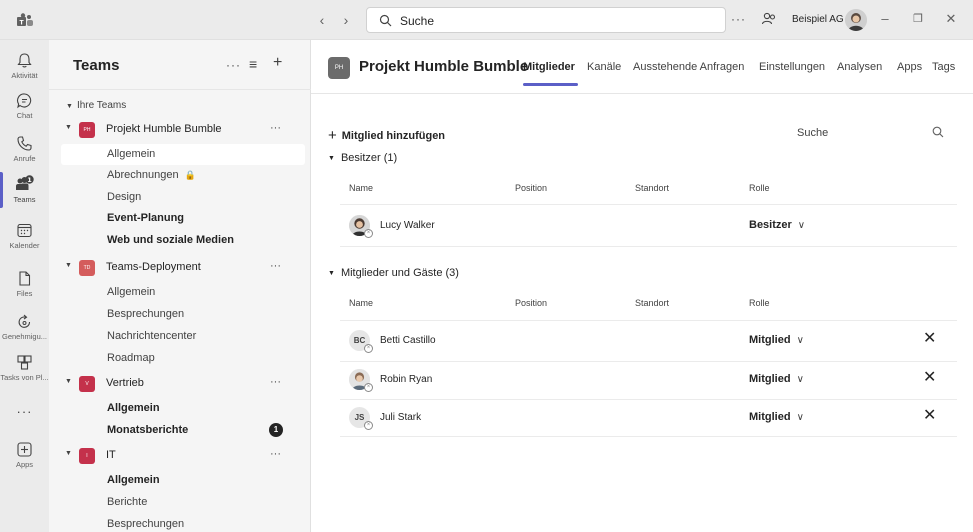  Describe the element at coordinates (184, 384) in the screenshot. I see `team-row-vertrieb: ▼ V Vertrieb ···` at that location.